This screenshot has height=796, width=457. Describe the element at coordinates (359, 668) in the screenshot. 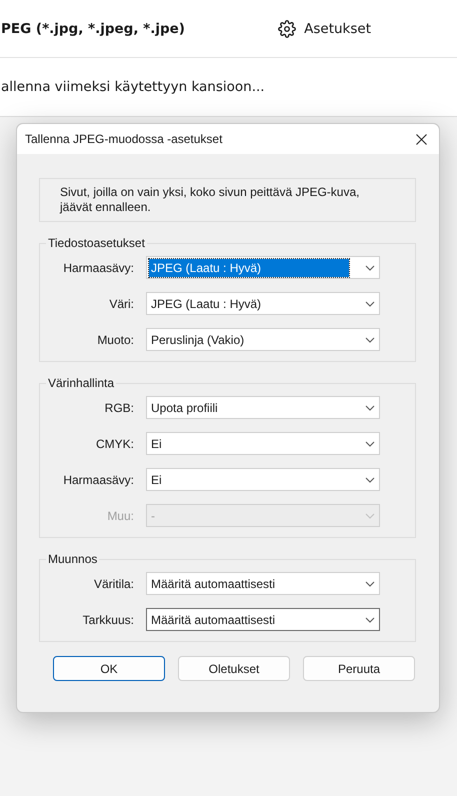

I see `dialog-button: Peruuta` at that location.